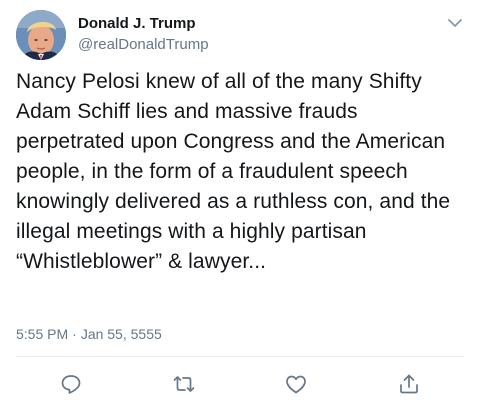  What do you see at coordinates (143, 45) in the screenshot?
I see `user-handle: @realDonaldTrump` at bounding box center [143, 45].